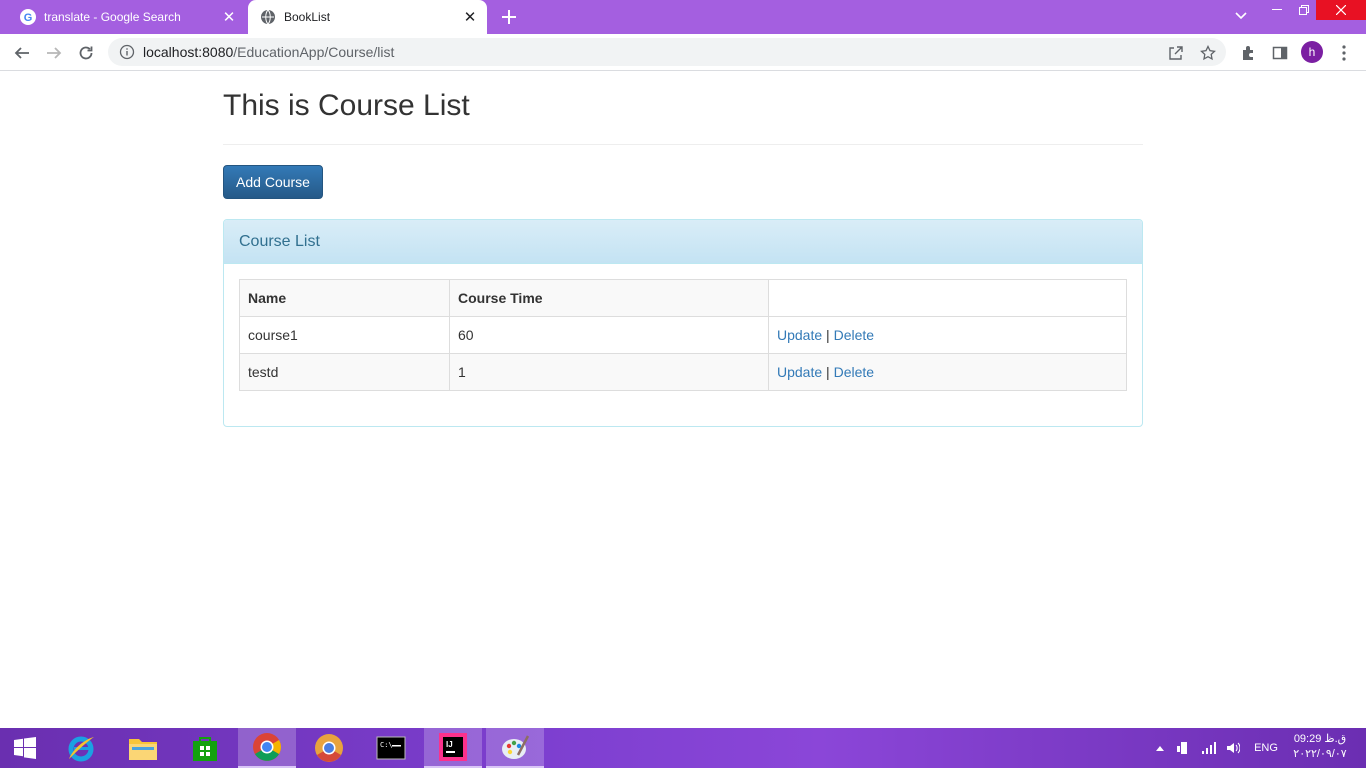 This screenshot has width=1366, height=768. I want to click on forward-button, so click(54, 53).